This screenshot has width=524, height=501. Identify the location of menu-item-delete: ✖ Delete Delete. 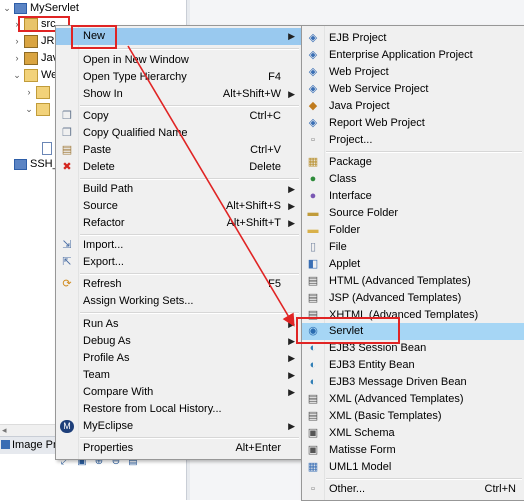
(178, 167).